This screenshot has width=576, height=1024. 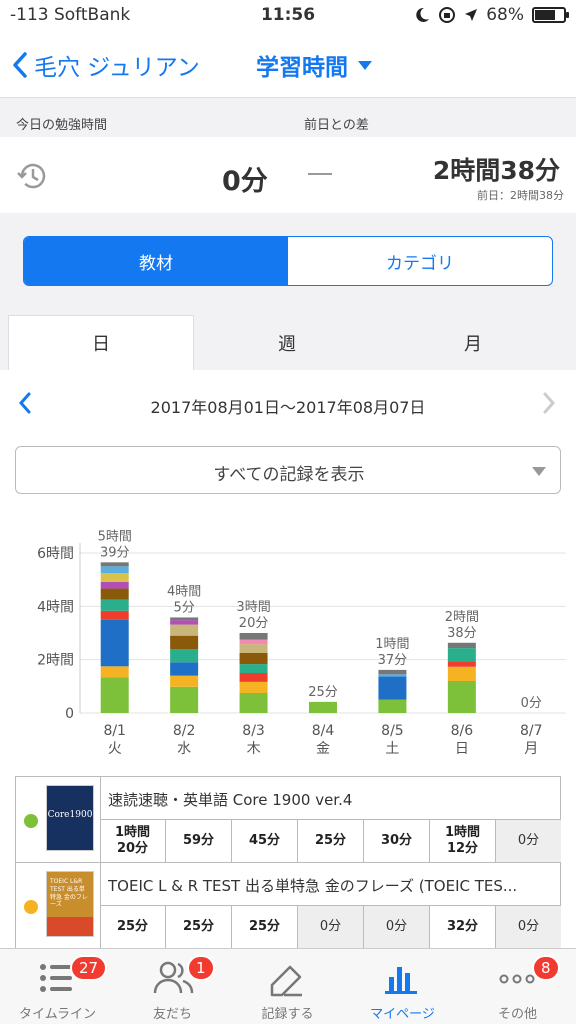 What do you see at coordinates (288, 118) in the screenshot?
I see `summary-labels: 今日の勉強時間 前日との差` at bounding box center [288, 118].